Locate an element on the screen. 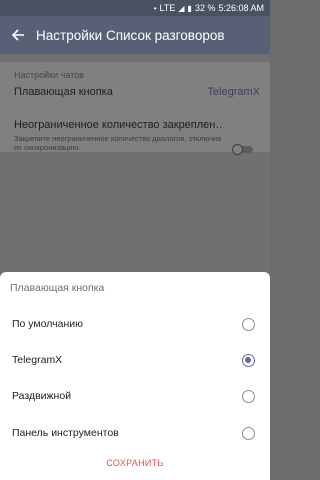 This screenshot has height=480, width=320. option-label: TelegramX is located at coordinates (37, 360).